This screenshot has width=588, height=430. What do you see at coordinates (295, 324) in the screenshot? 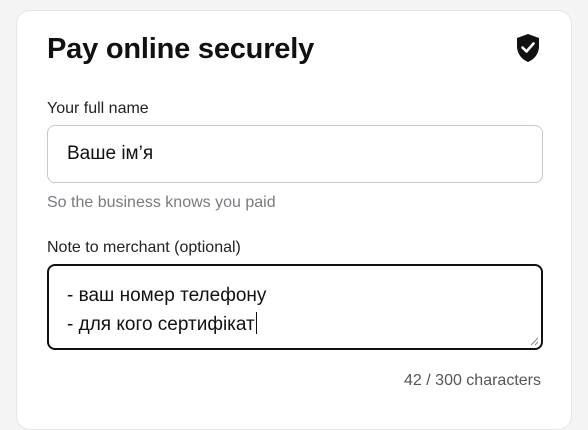
I see `note-line-with-caret: - для кого сертифікат` at bounding box center [295, 324].